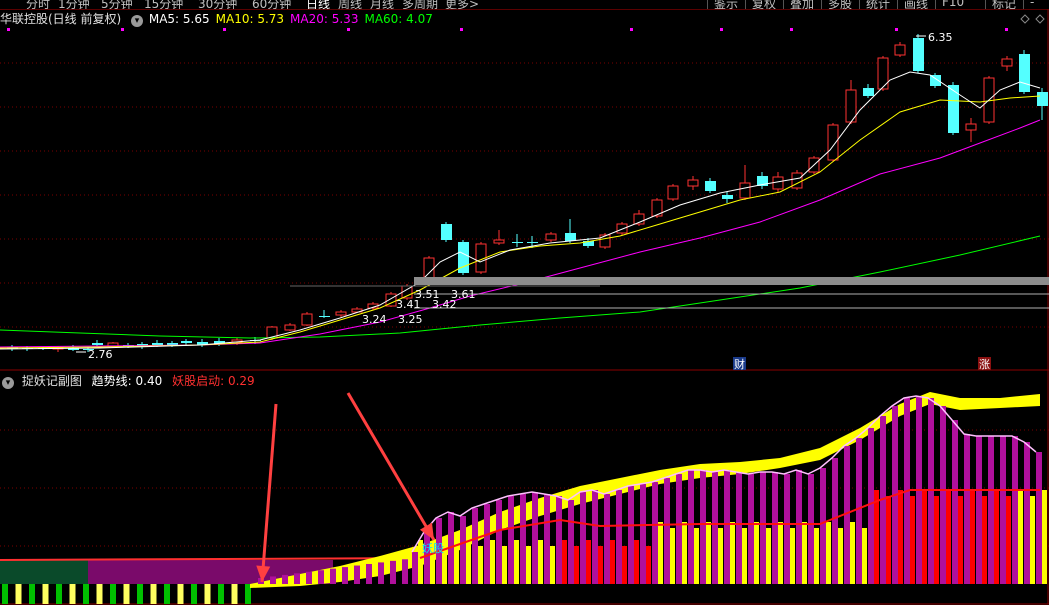  Describe the element at coordinates (8, 383) in the screenshot. I see `sub-settings-gear-icon: ▾` at that location.